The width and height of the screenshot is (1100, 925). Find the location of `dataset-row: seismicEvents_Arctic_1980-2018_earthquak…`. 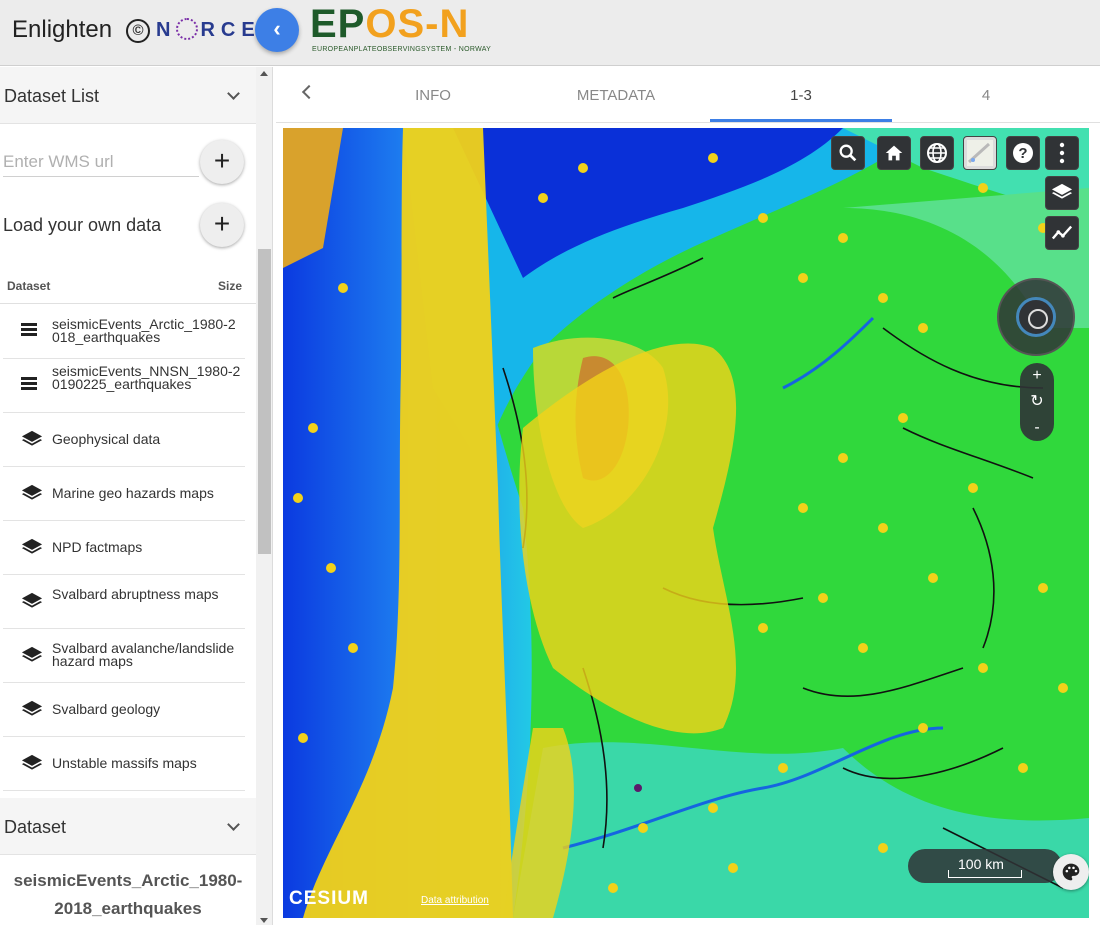

dataset-row: seismicEvents_Arctic_1980-2018_earthquak… is located at coordinates (124, 332).